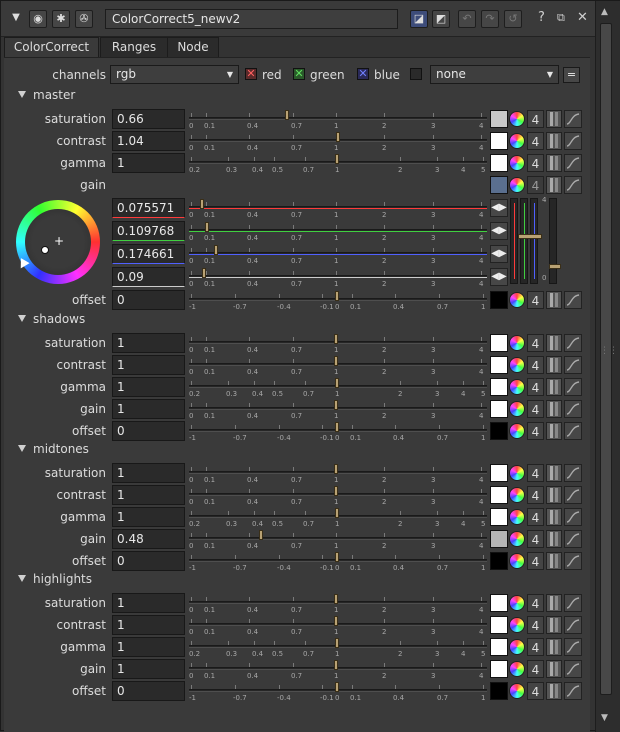 The image size is (620, 732). Describe the element at coordinates (553, 241) in the screenshot. I see `vslider-master` at that location.